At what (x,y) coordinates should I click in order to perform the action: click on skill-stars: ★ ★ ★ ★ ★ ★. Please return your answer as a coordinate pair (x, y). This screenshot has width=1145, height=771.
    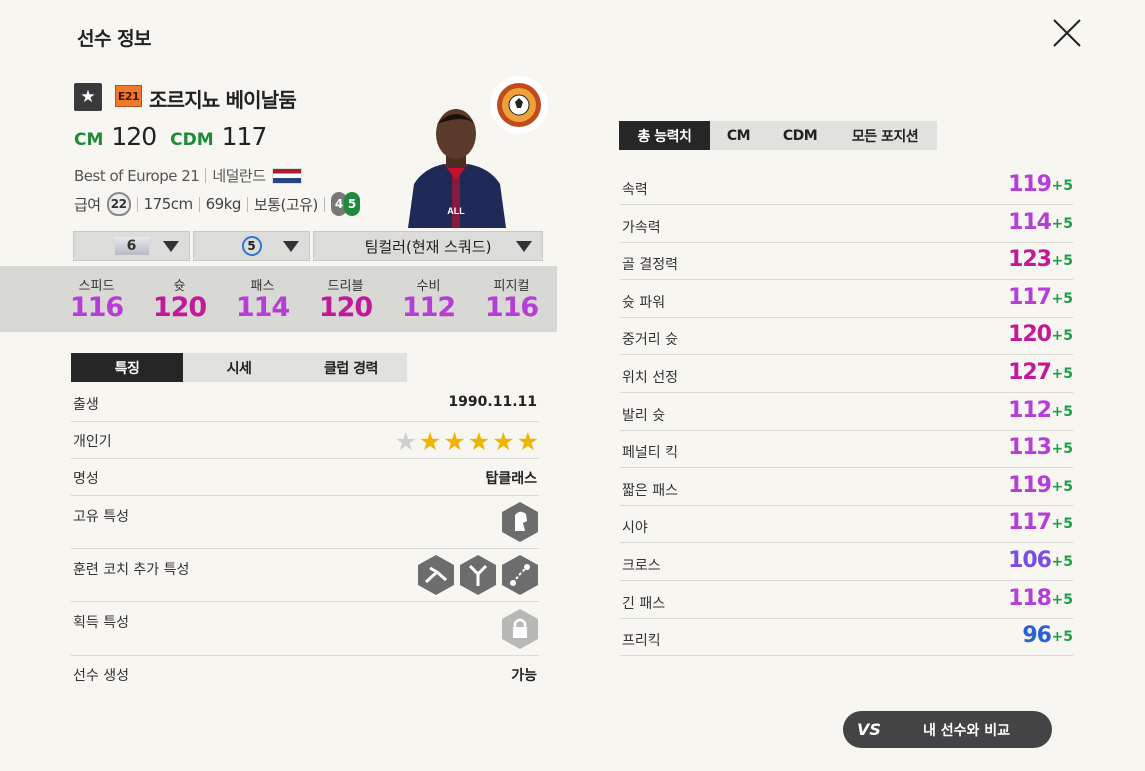
    Looking at the image, I should click on (466, 441).